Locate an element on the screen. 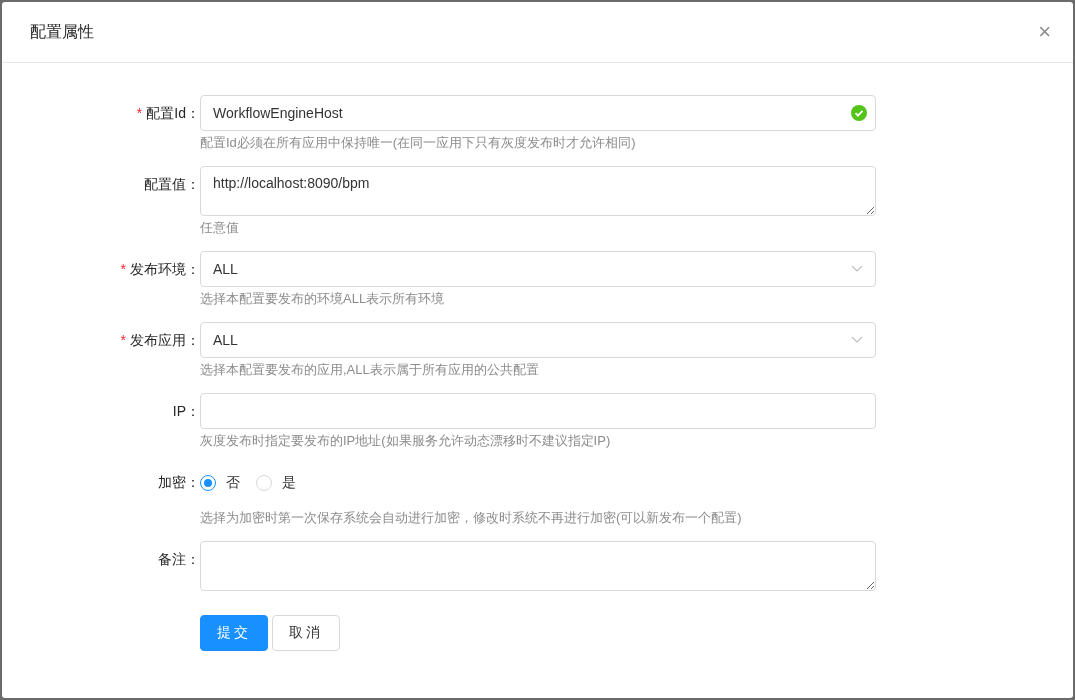 The width and height of the screenshot is (1075, 700). input-field is located at coordinates (538, 411).